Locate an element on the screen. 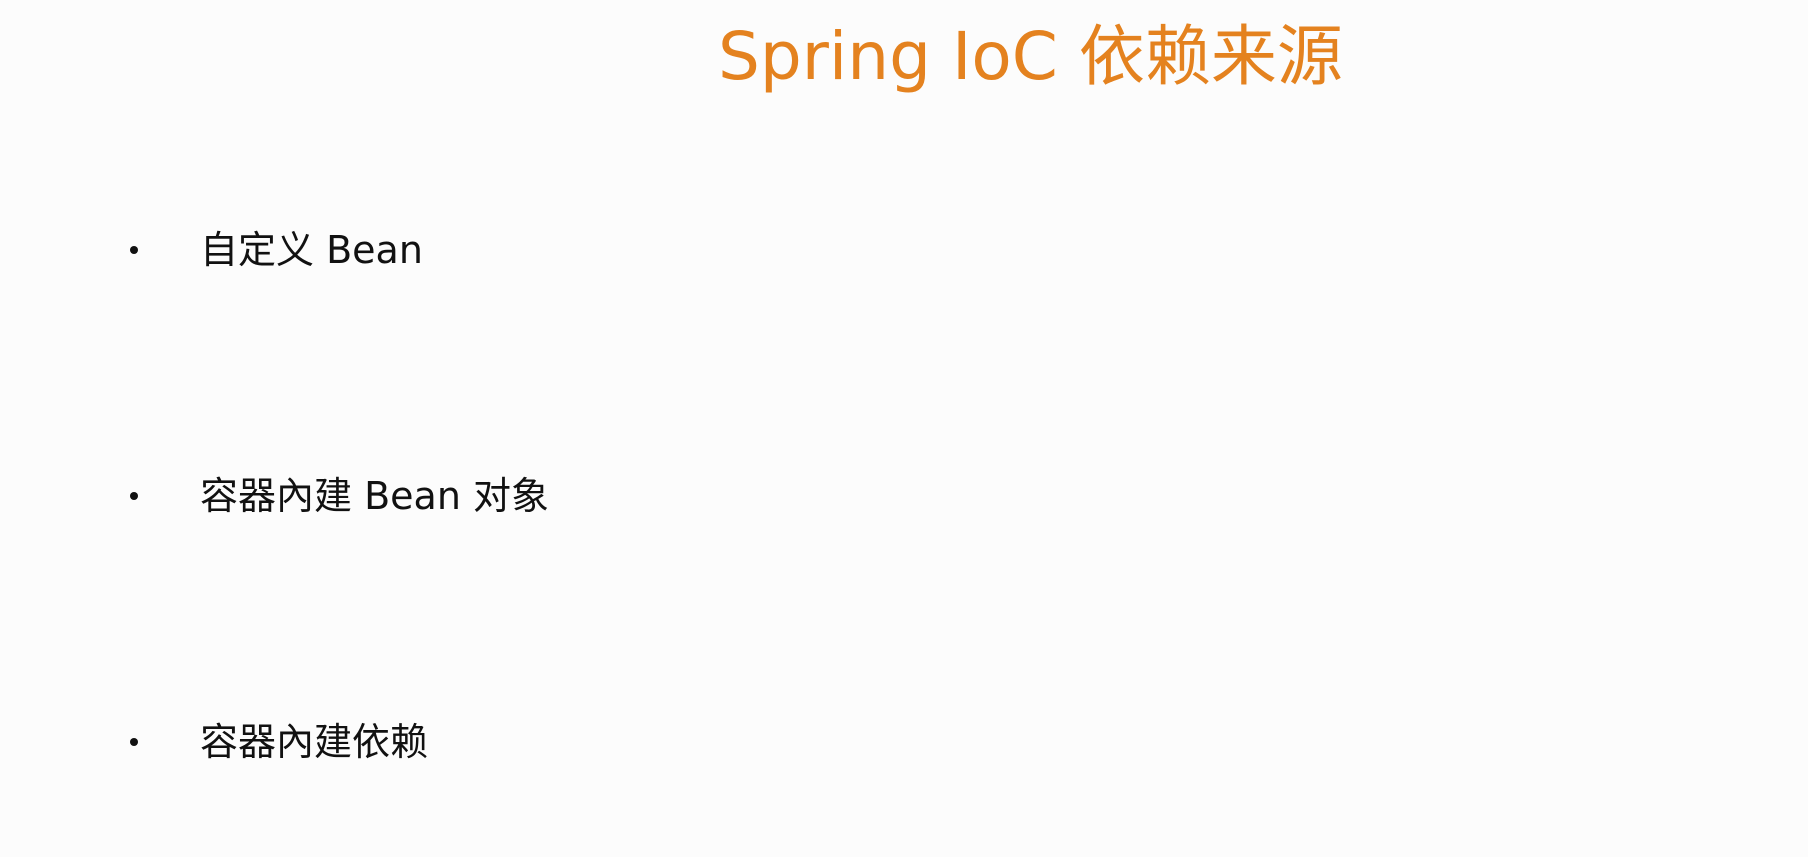 The width and height of the screenshot is (1808, 857). bullet-text: 容器內建 Bean 对象 is located at coordinates (374, 496).